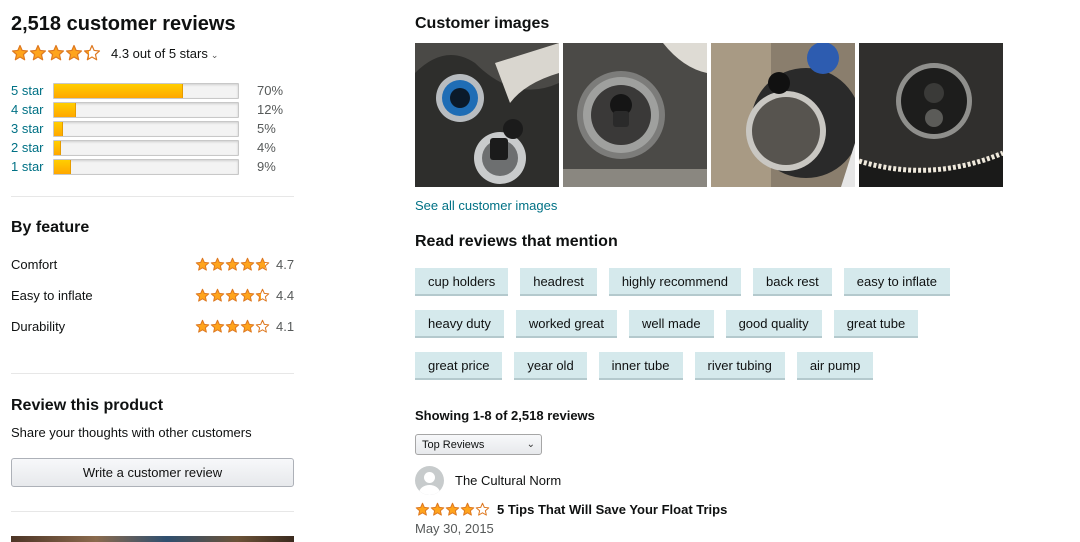 Image resolution: width=1080 pixels, height=542 pixels. I want to click on sort-selected-value: Top Reviews, so click(453, 444).